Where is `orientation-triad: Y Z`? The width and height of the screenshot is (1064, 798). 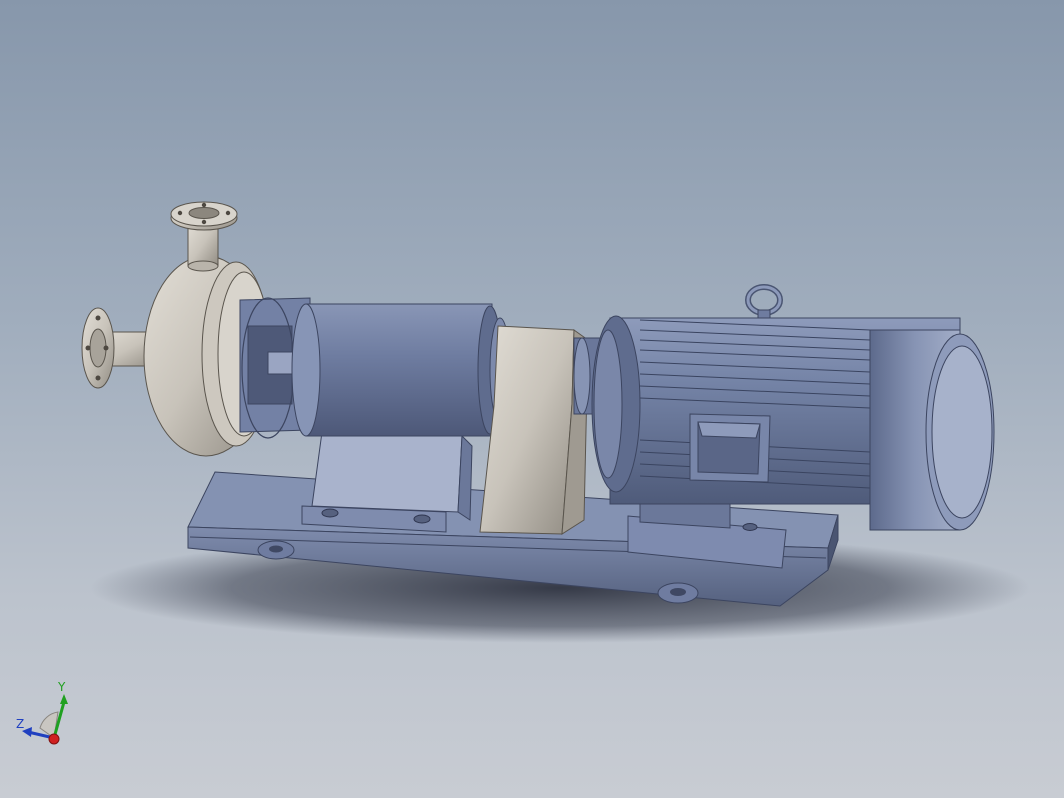
orientation-triad: Y Z is located at coordinates (50, 712).